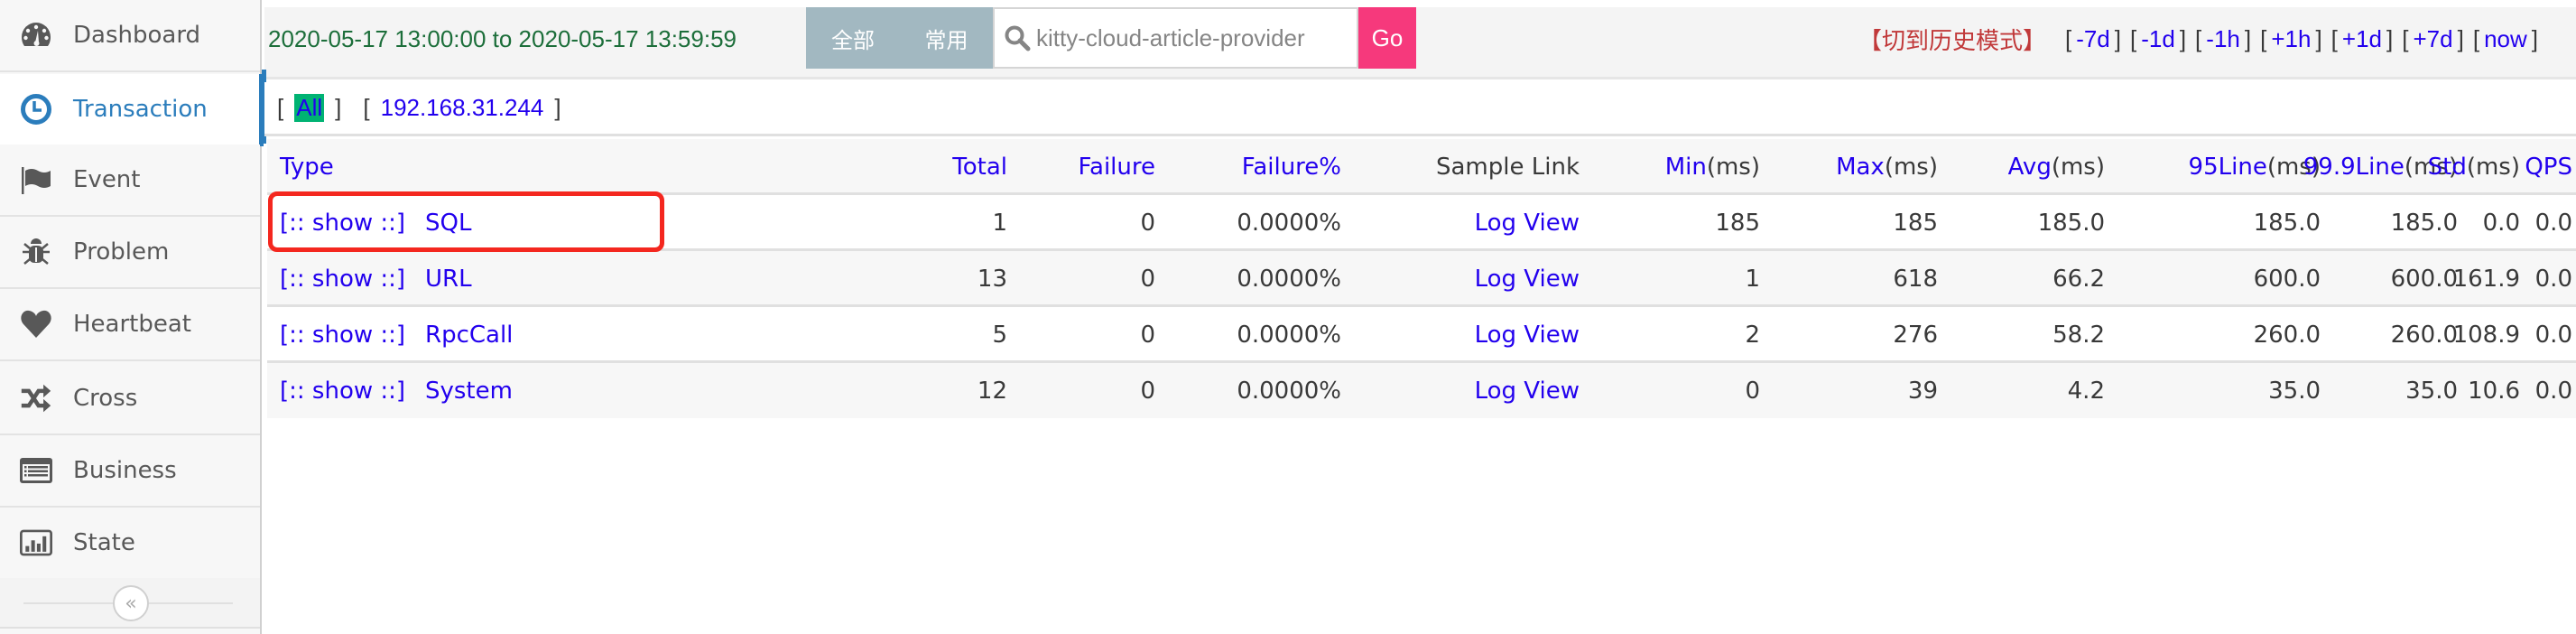 Image resolution: width=2576 pixels, height=634 pixels. I want to click on time-link-plus-1h: +1h, so click(2291, 39).